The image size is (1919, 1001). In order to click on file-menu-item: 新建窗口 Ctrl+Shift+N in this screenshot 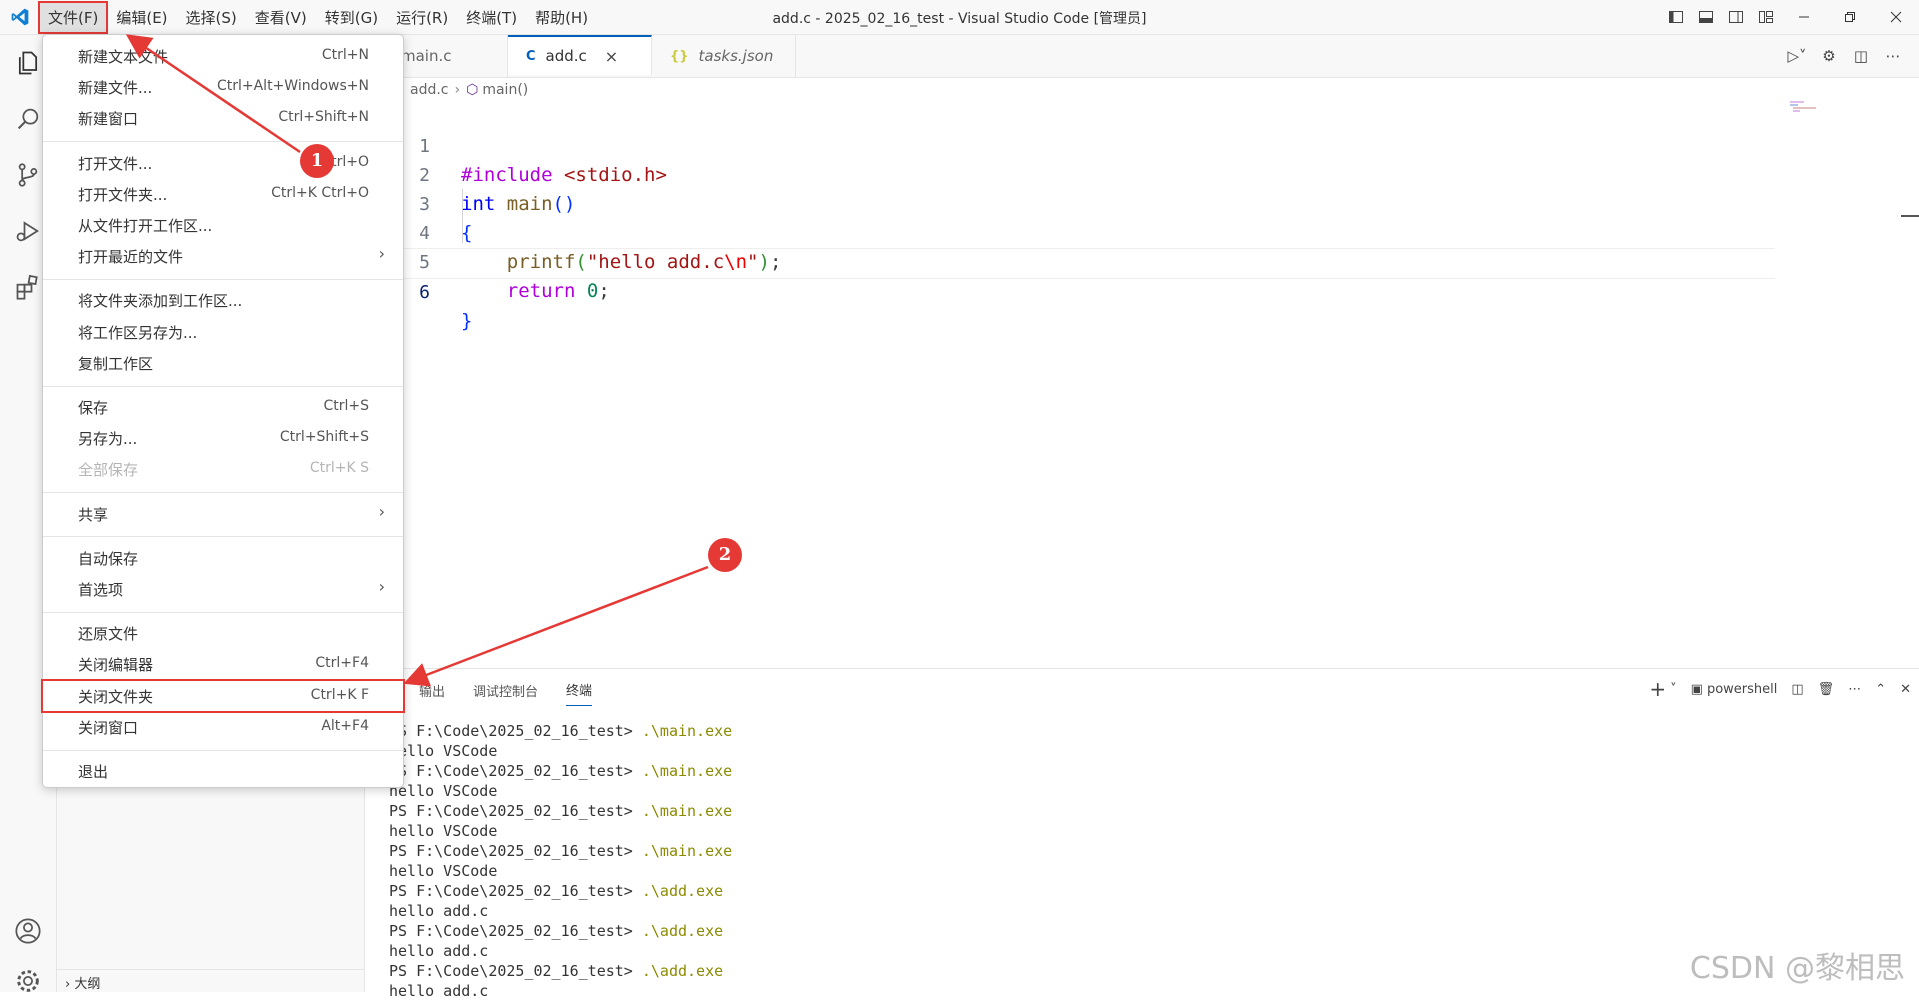, I will do `click(223, 118)`.